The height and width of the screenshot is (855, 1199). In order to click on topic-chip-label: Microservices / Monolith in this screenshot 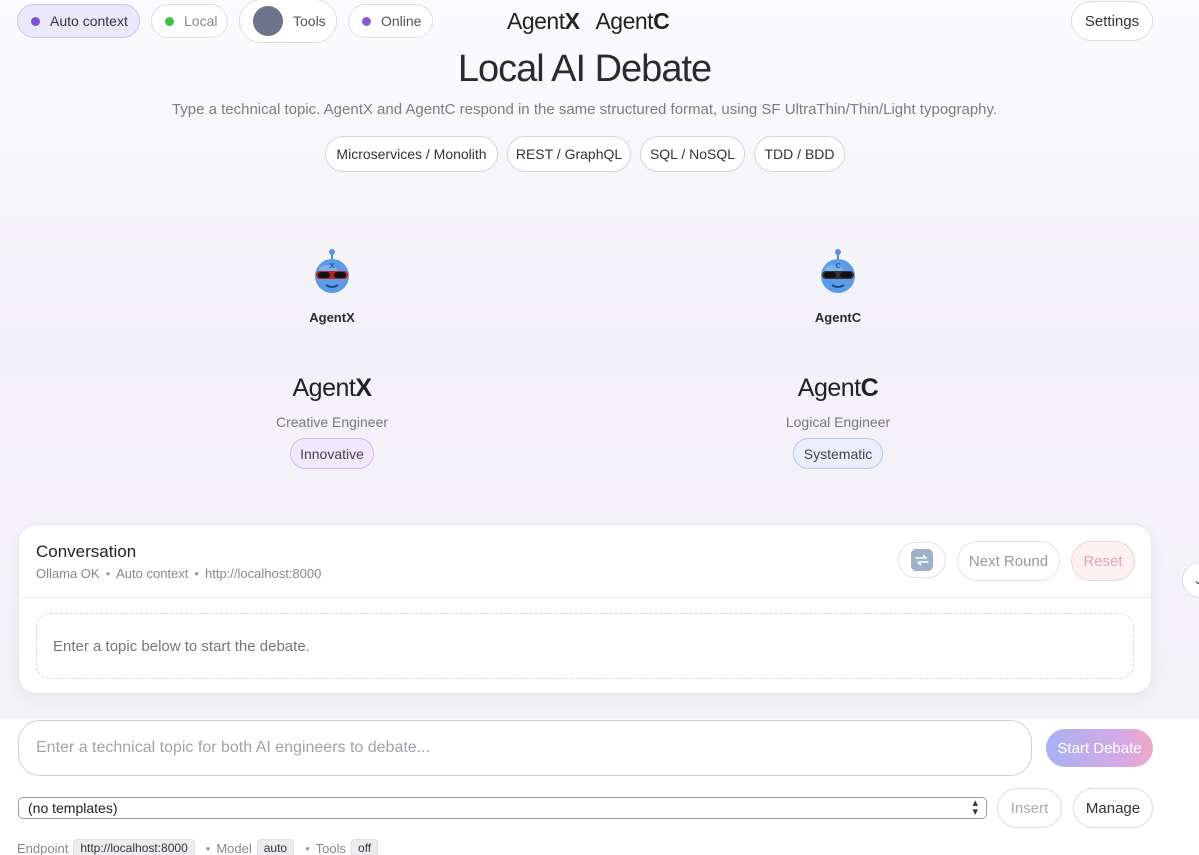, I will do `click(411, 154)`.